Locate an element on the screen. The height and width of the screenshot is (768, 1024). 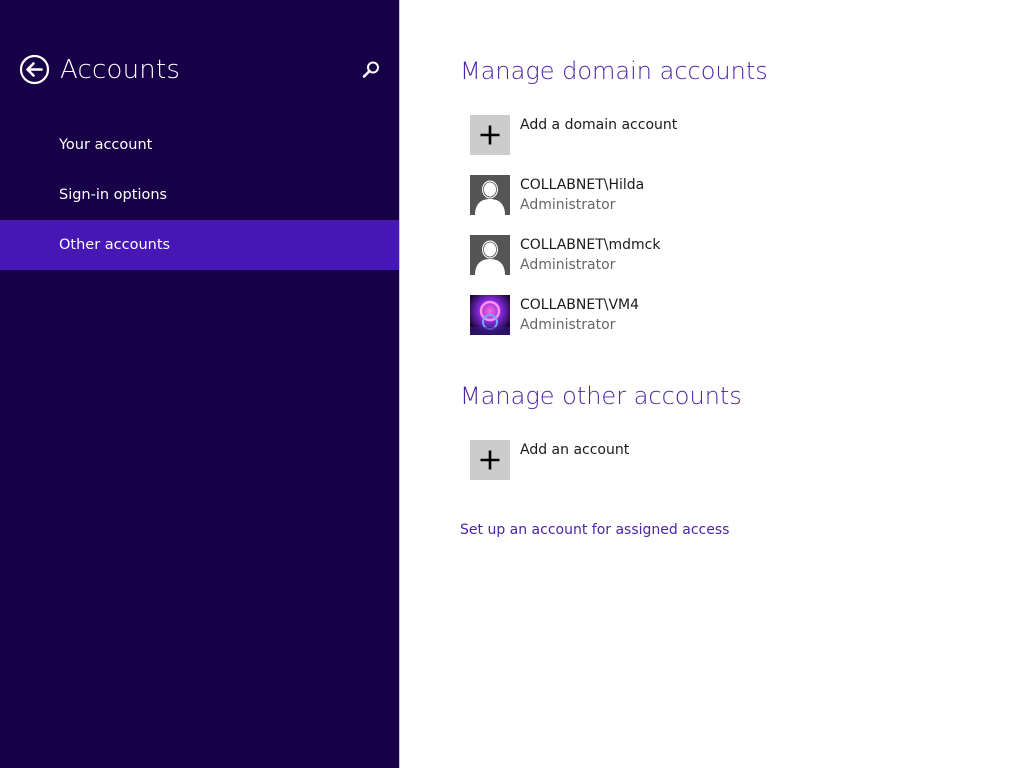
add-account-text: Add an account is located at coordinates (574, 450).